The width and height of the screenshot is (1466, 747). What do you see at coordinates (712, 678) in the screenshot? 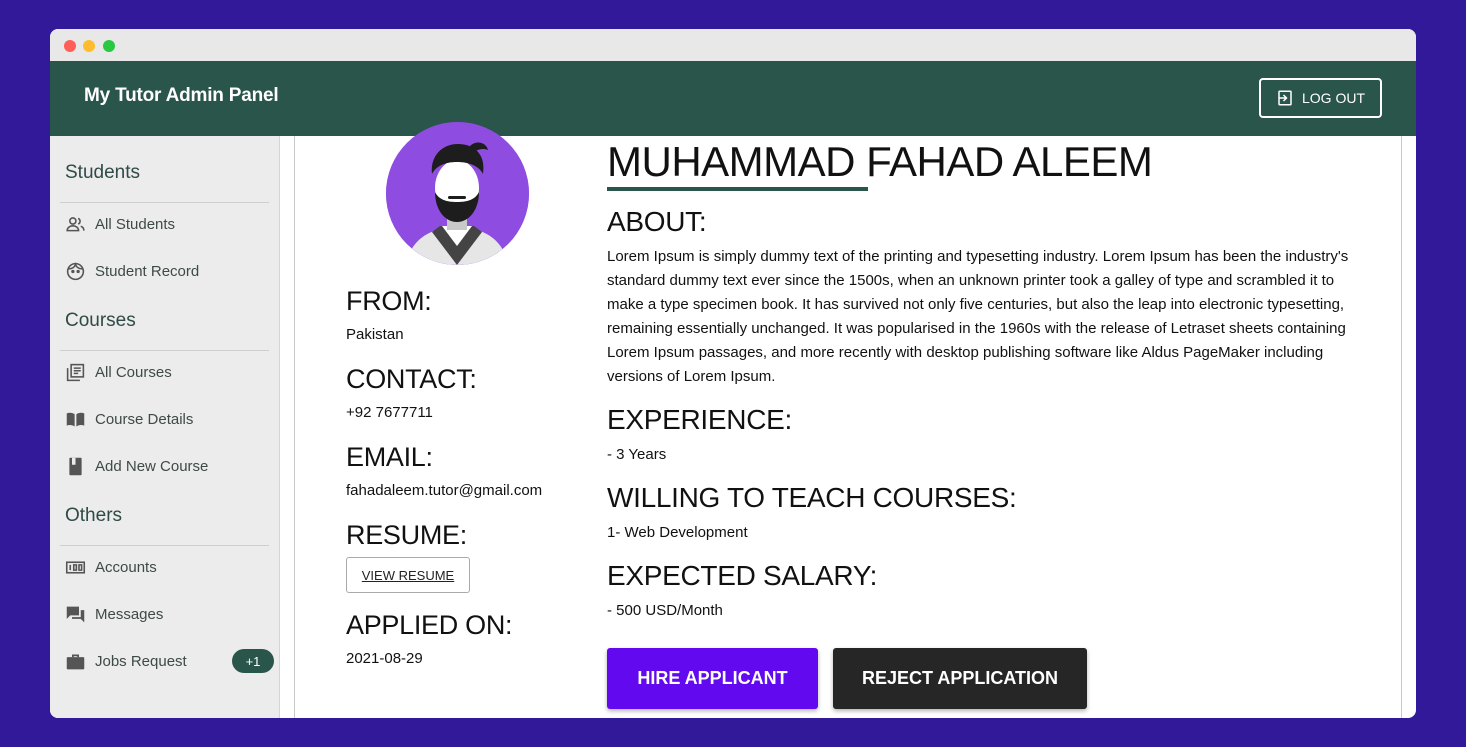
I see `hire-applicant-button: HIRE APPLICANT` at bounding box center [712, 678].